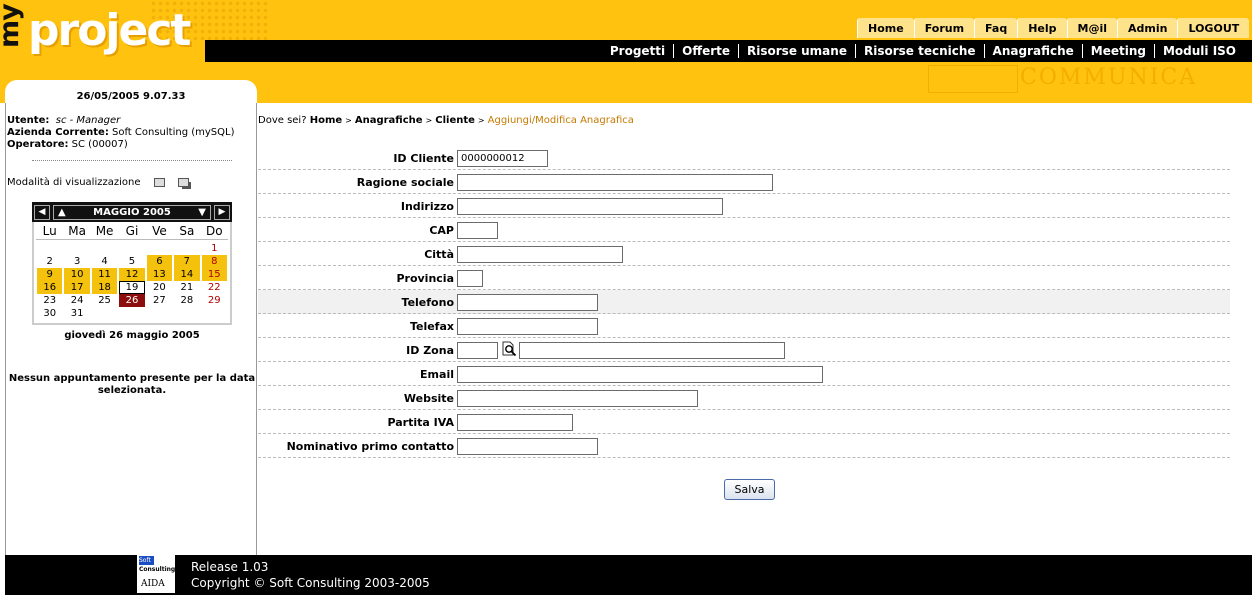 This screenshot has height=605, width=1252. I want to click on main-nav-offerte: Offerte, so click(705, 51).